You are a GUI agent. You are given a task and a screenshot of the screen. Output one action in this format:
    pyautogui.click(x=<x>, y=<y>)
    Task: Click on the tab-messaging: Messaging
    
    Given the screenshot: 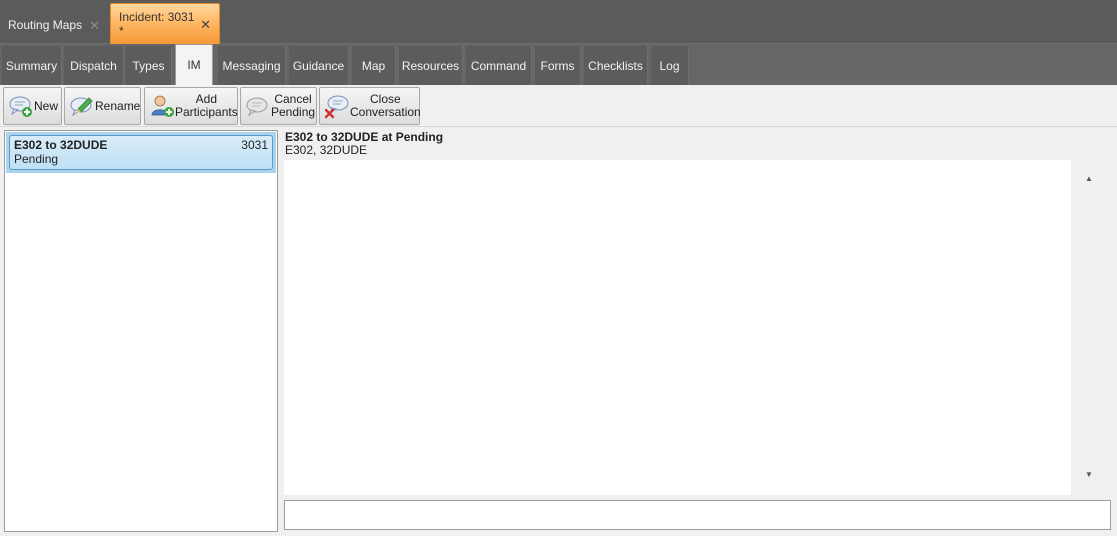 What is the action you would take?
    pyautogui.click(x=252, y=65)
    